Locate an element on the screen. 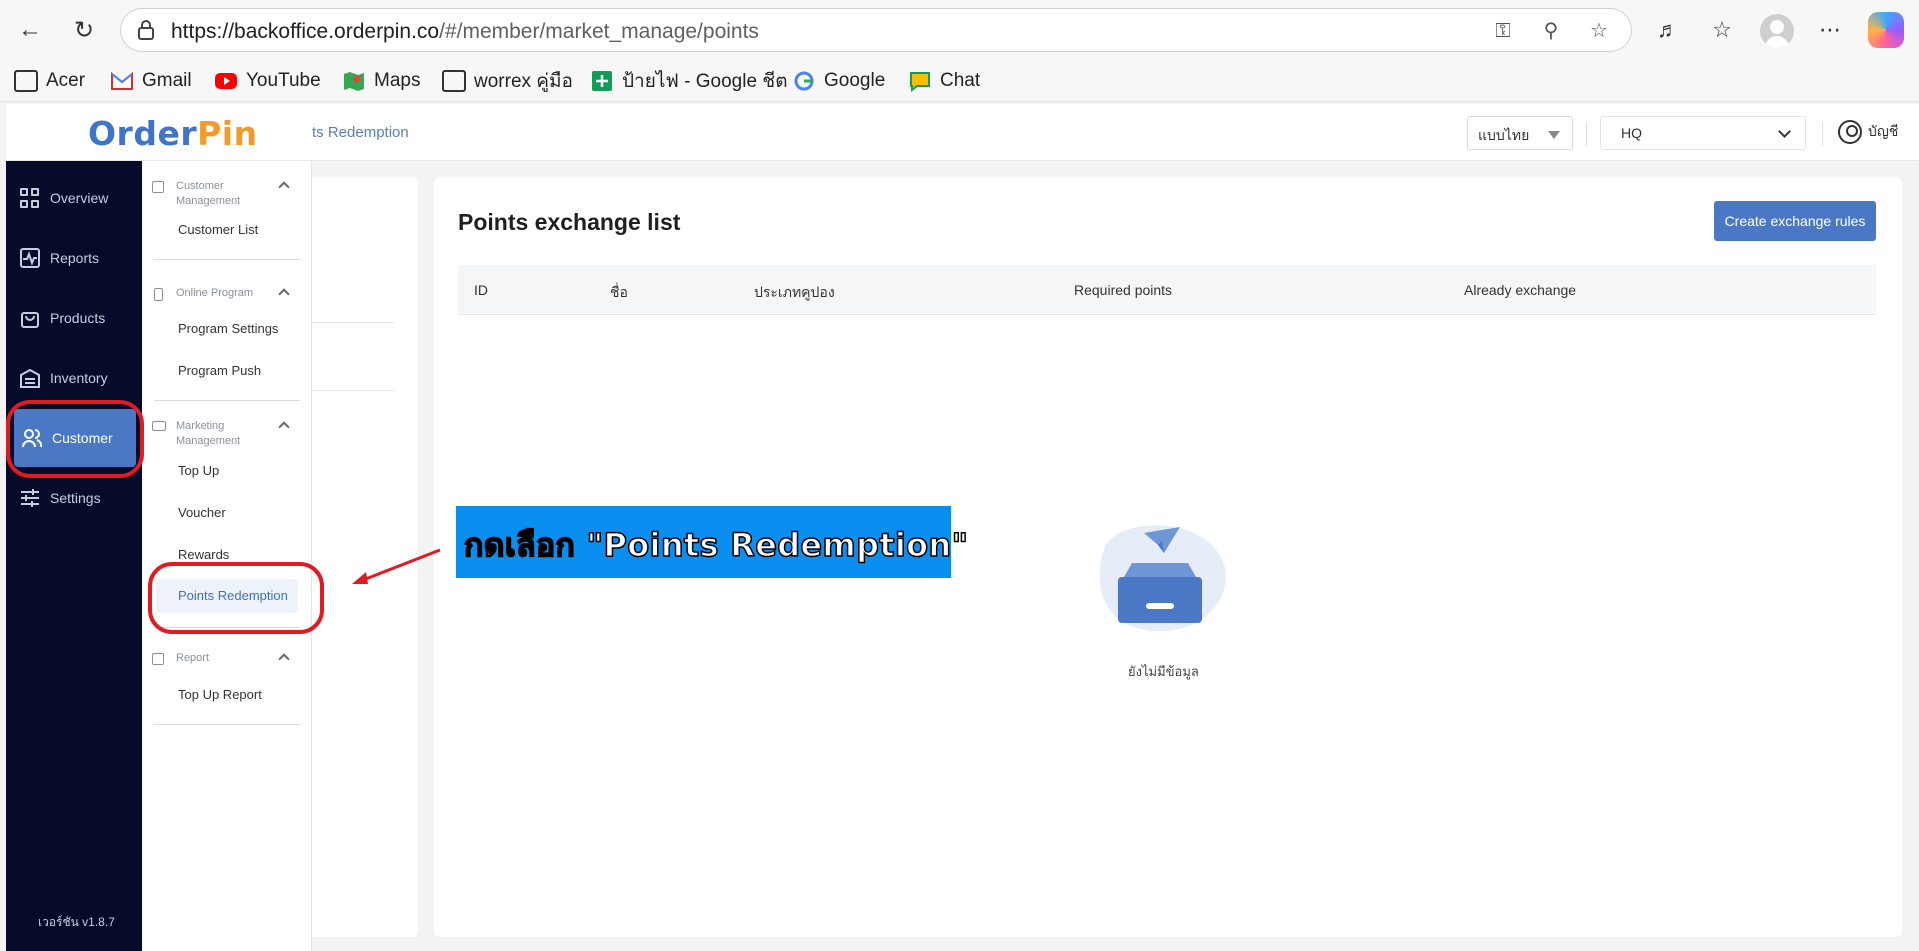 This screenshot has width=1919, height=951. bookmark-maps: Maps is located at coordinates (381, 81).